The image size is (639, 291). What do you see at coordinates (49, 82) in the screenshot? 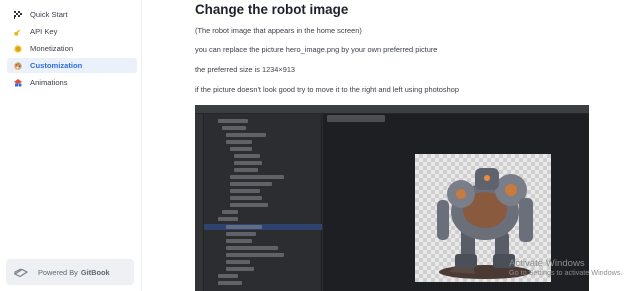
I see `sidebar-item-label: Animations` at bounding box center [49, 82].